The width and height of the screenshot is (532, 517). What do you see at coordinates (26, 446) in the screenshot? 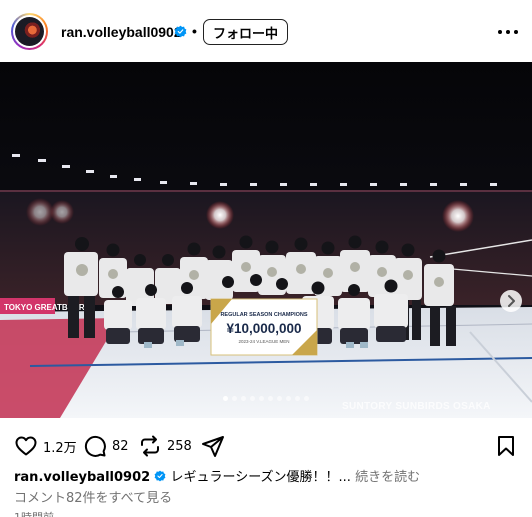
I see `heart-icon` at bounding box center [26, 446].